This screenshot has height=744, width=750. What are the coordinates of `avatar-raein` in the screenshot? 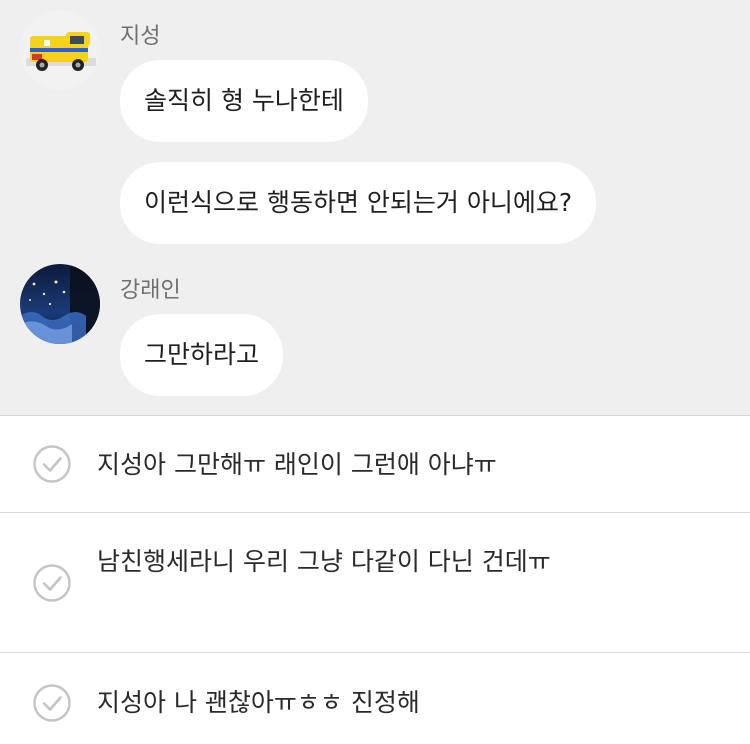 It's located at (60, 304).